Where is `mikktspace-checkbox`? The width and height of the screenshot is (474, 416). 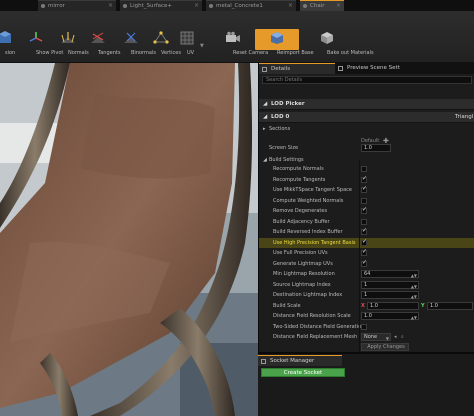 mikktspace-checkbox is located at coordinates (364, 189).